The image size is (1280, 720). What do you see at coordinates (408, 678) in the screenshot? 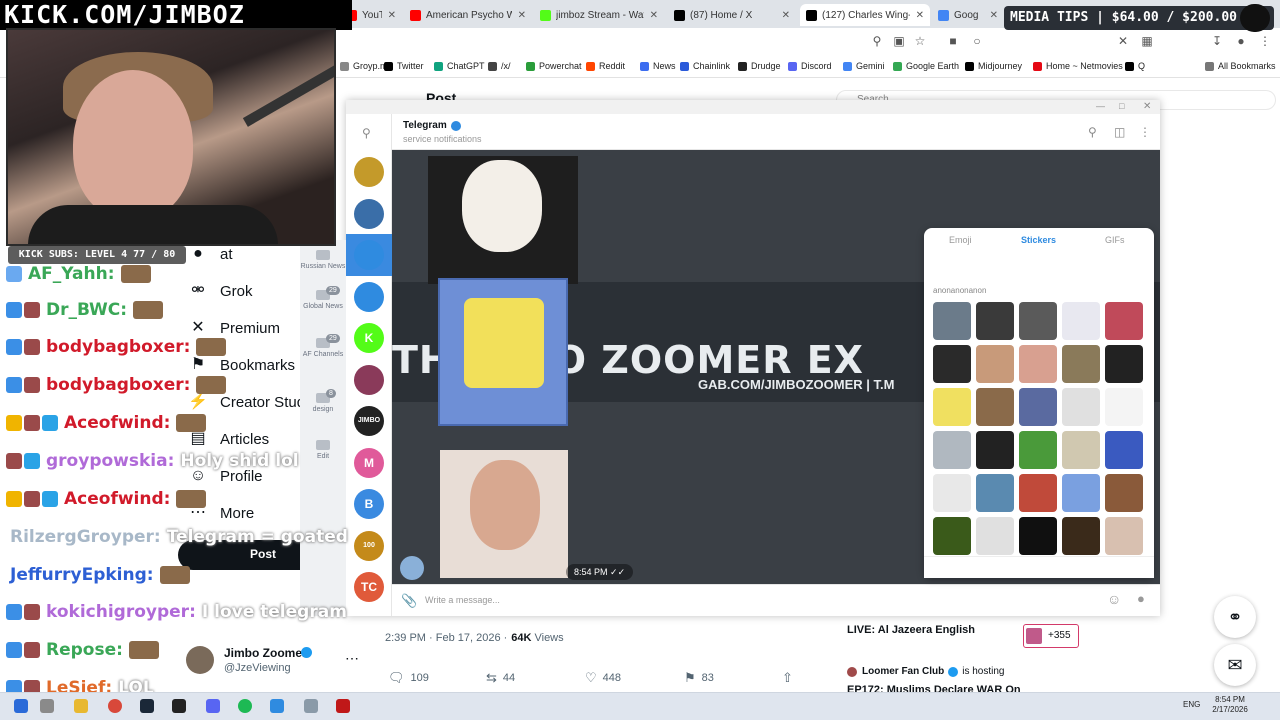
I see `reply-stat: 🗨 109` at bounding box center [408, 678].